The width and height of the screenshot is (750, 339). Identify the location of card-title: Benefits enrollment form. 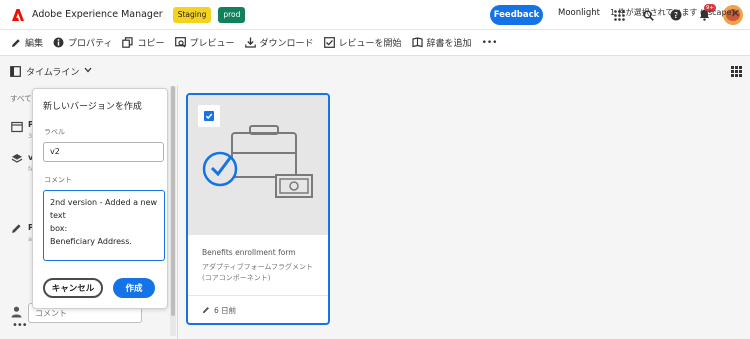
(249, 252).